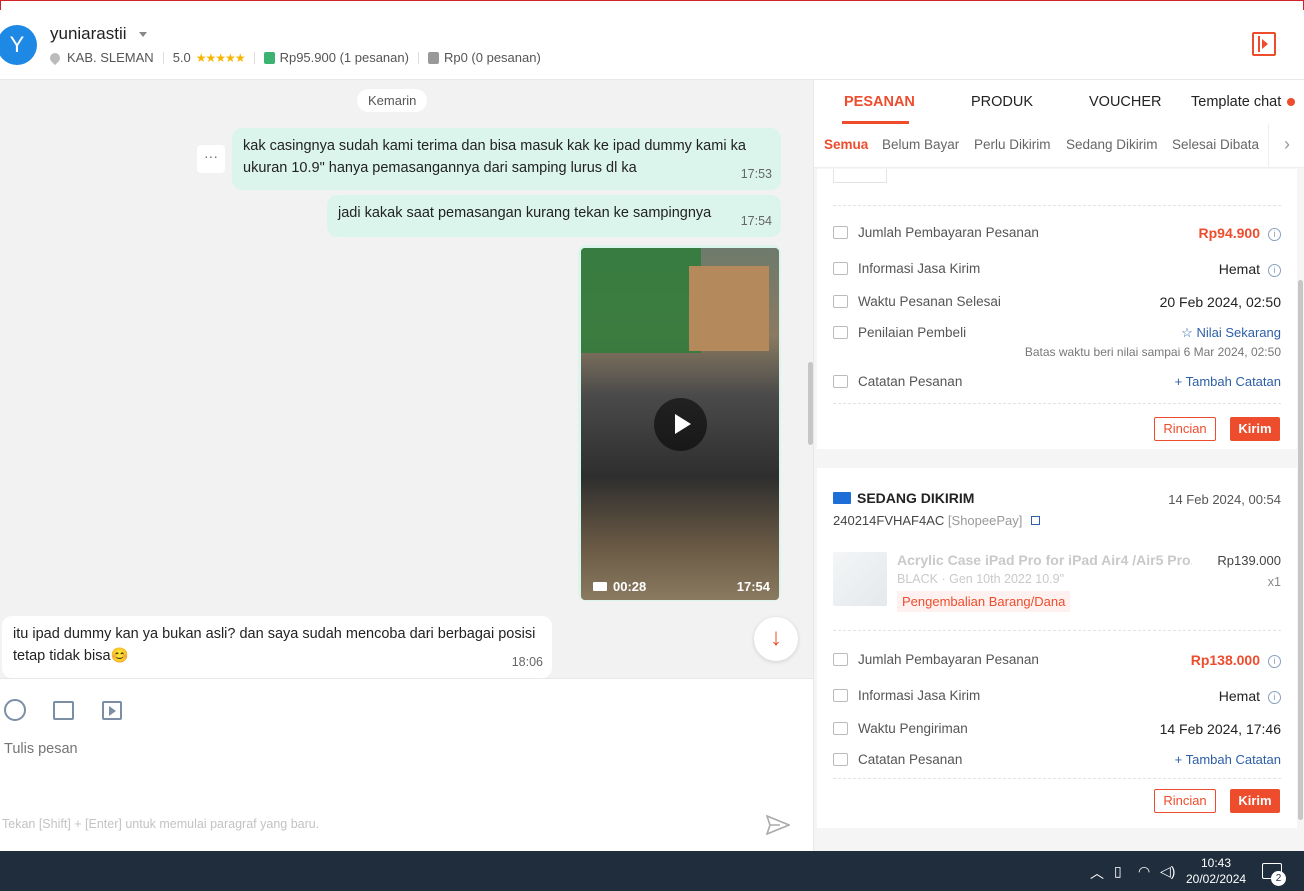 This screenshot has width=1304, height=891. I want to click on chevron-down-icon, so click(143, 34).